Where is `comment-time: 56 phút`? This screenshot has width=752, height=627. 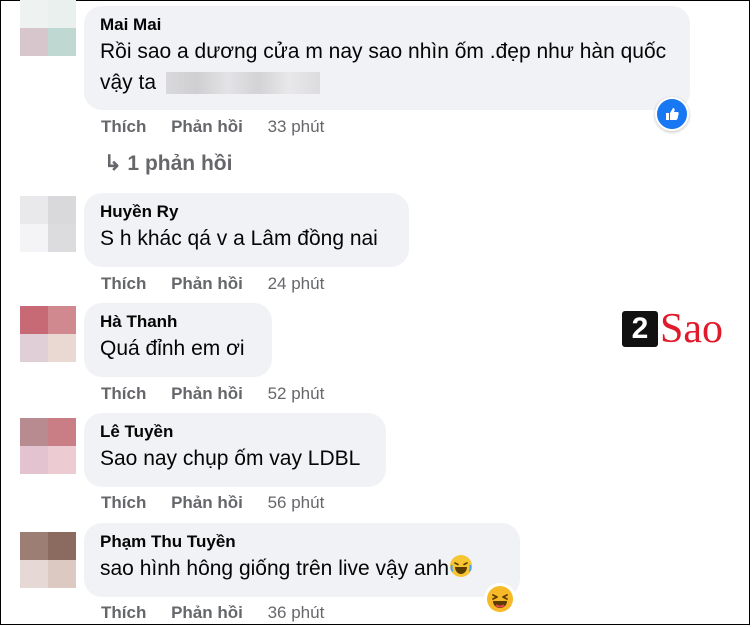
comment-time: 56 phút is located at coordinates (296, 502).